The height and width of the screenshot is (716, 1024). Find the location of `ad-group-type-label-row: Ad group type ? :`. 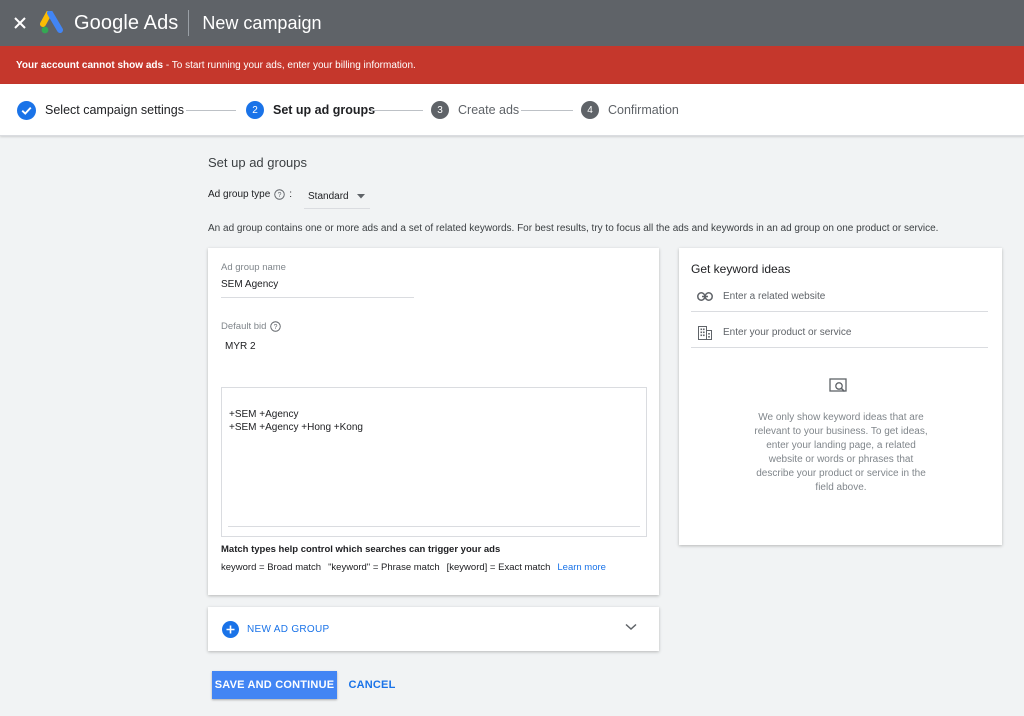

ad-group-type-label-row: Ad group type ? : is located at coordinates (250, 194).